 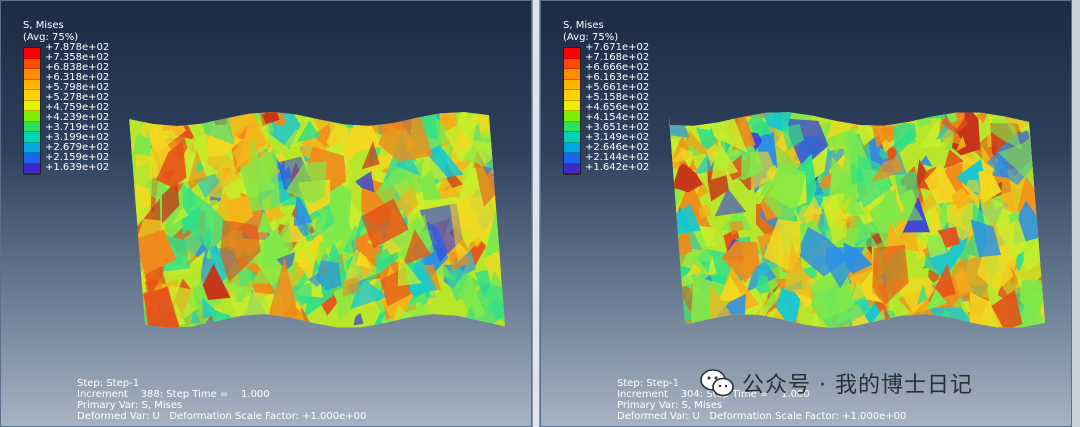 I want to click on watermark: 公众号 · 我的博士日记, so click(x=836, y=383).